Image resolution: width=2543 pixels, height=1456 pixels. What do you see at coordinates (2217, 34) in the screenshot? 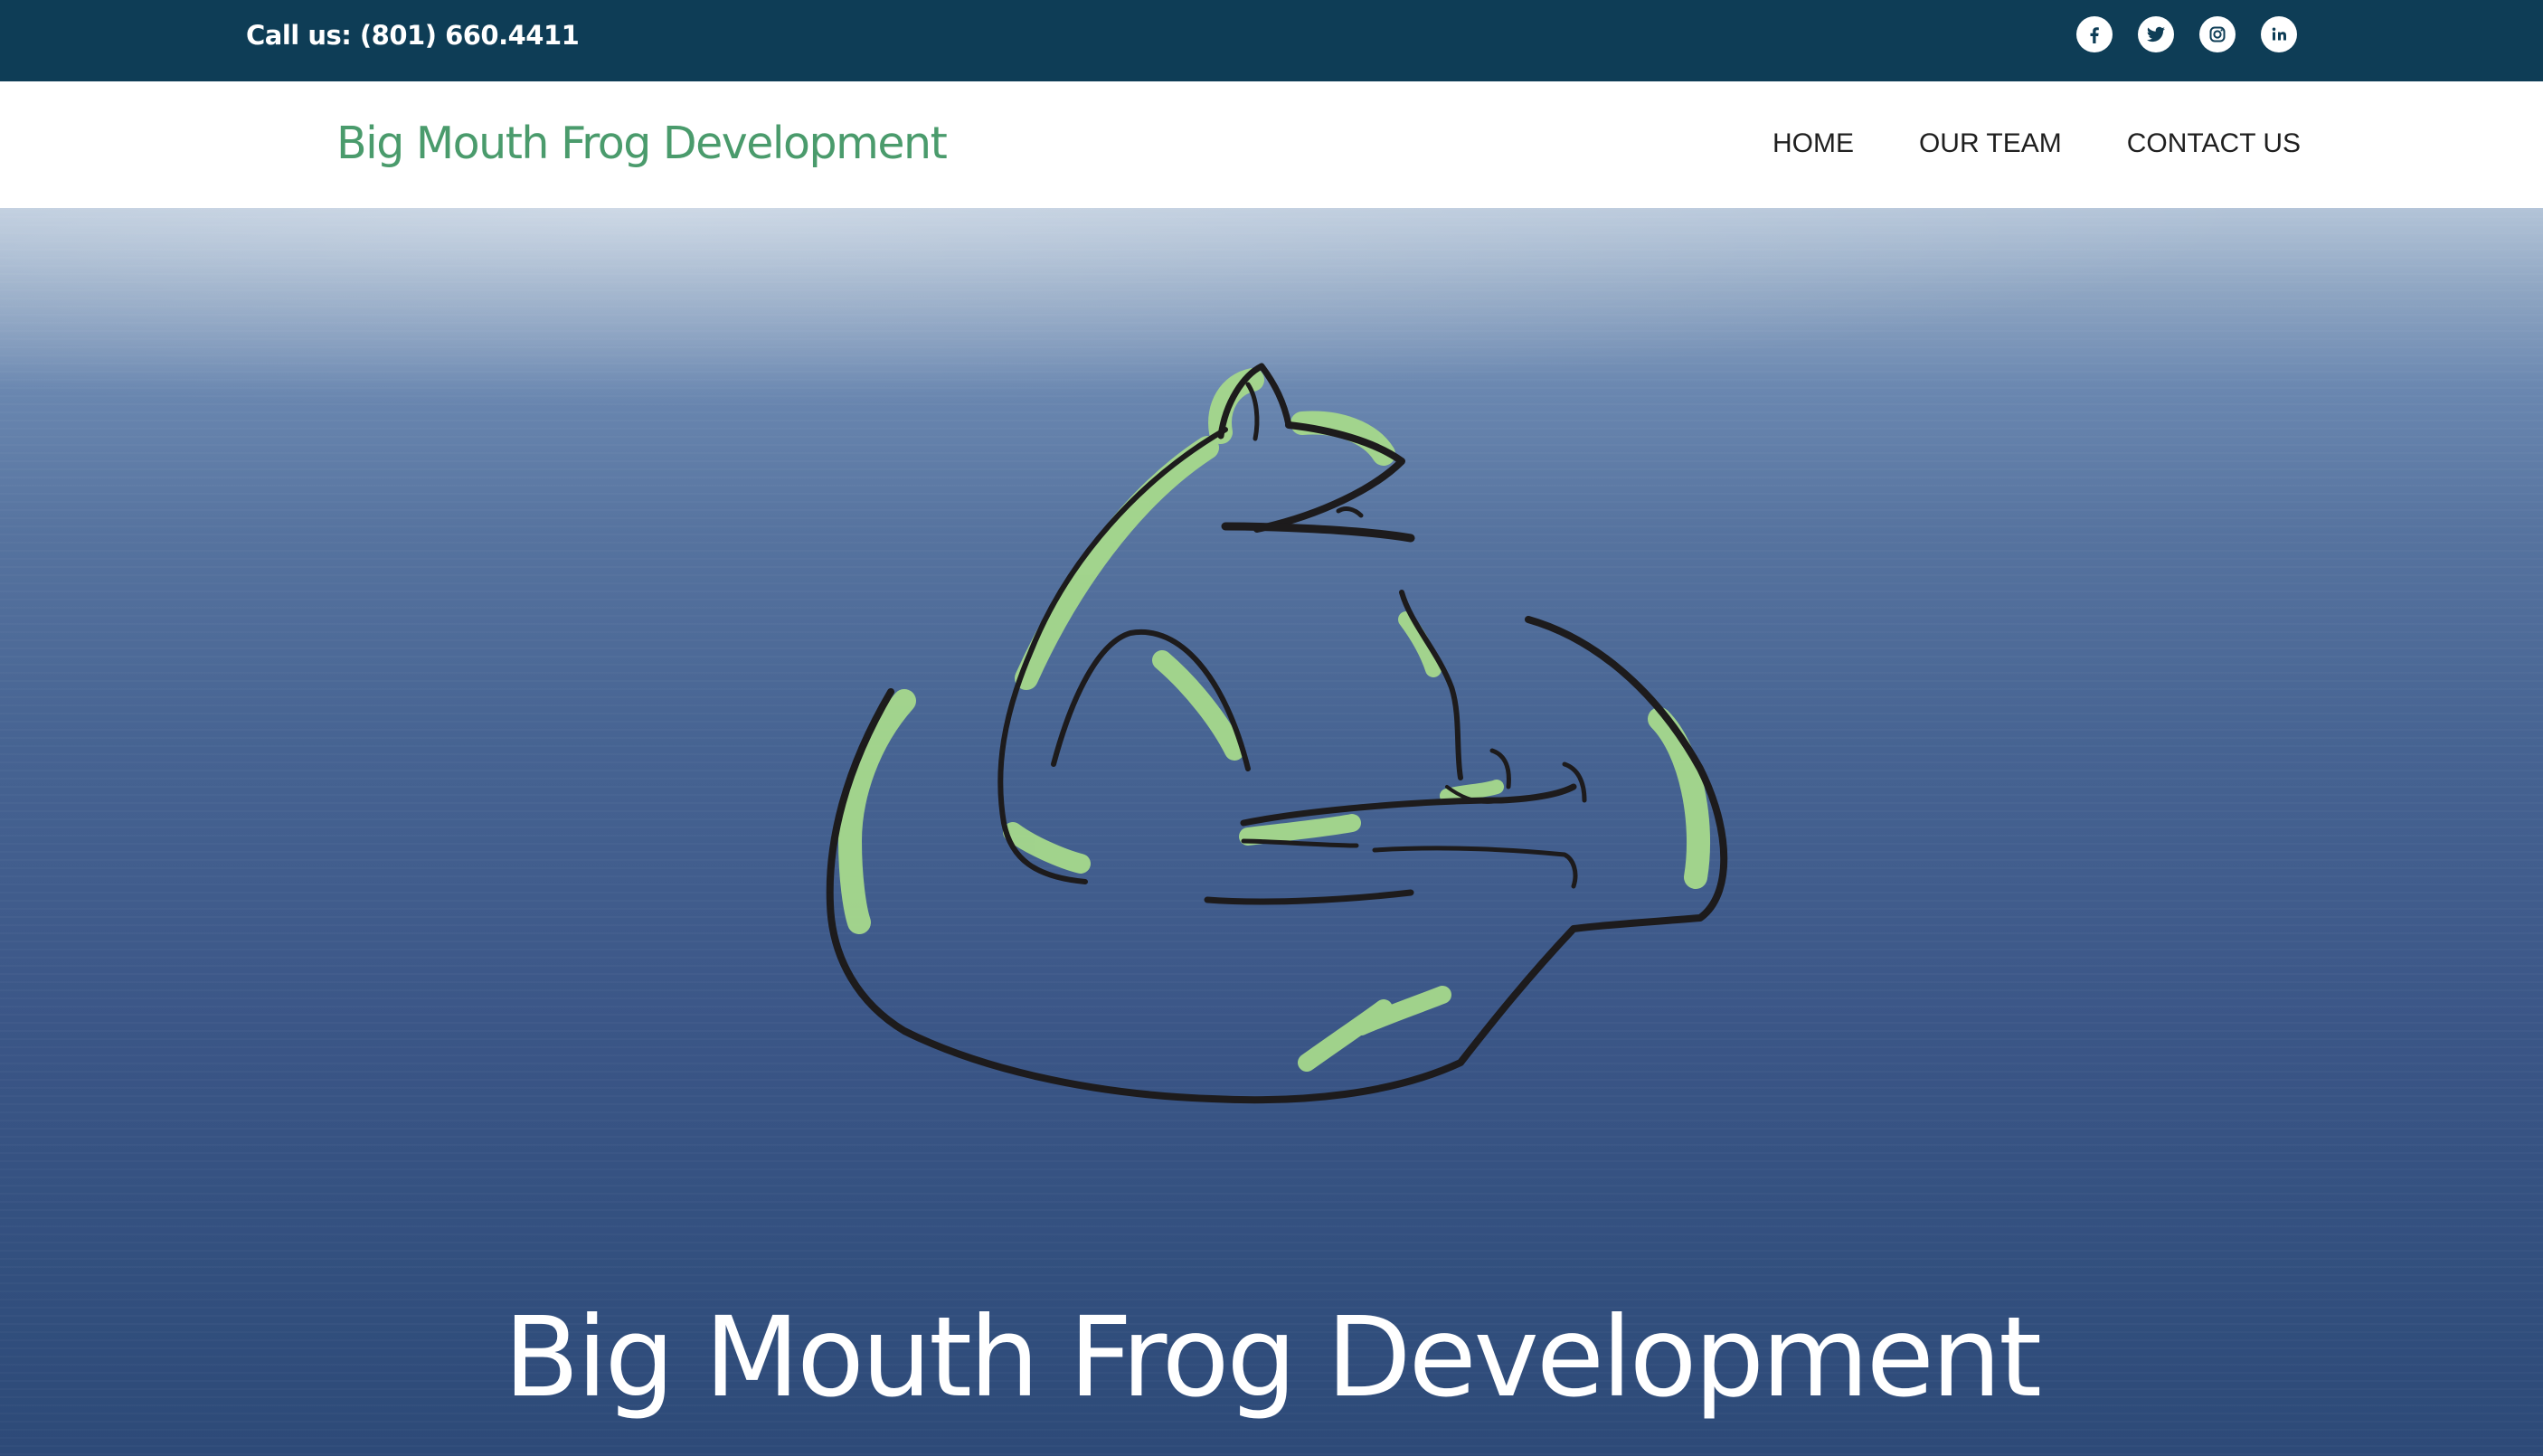
I see `instagram-icon` at bounding box center [2217, 34].